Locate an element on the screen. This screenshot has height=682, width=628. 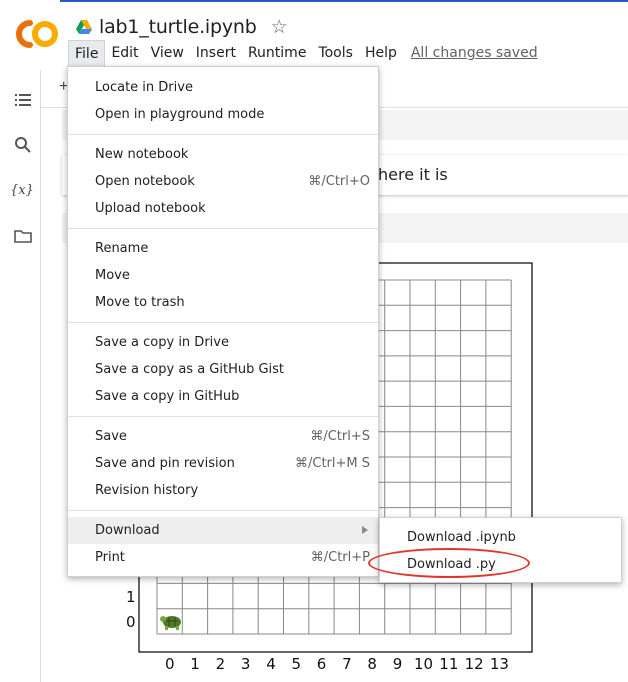
x-tick-label: 6 is located at coordinates (321, 664).